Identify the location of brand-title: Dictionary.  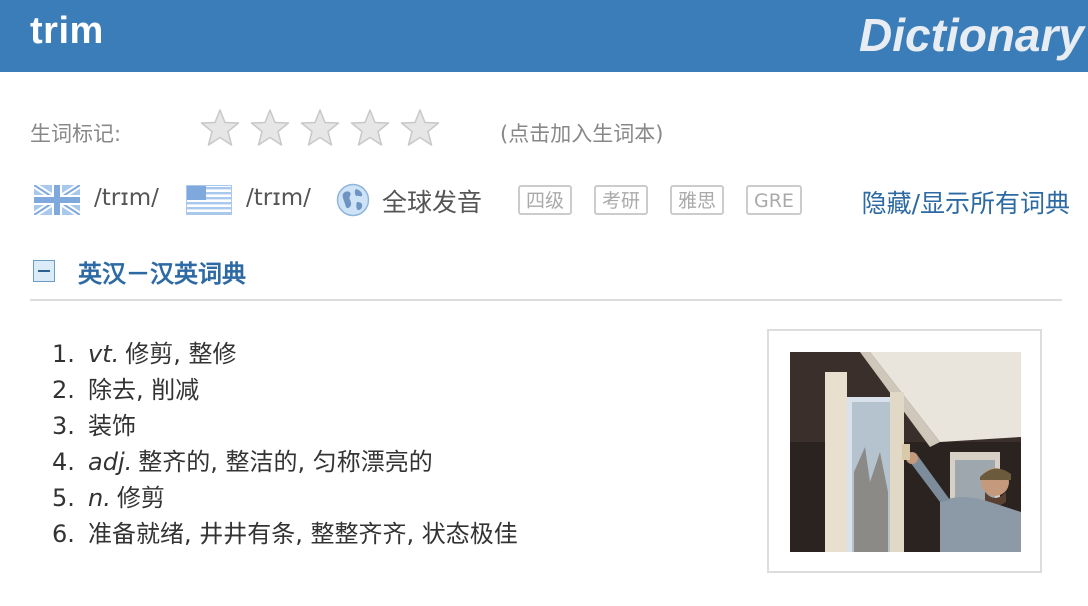
(971, 35).